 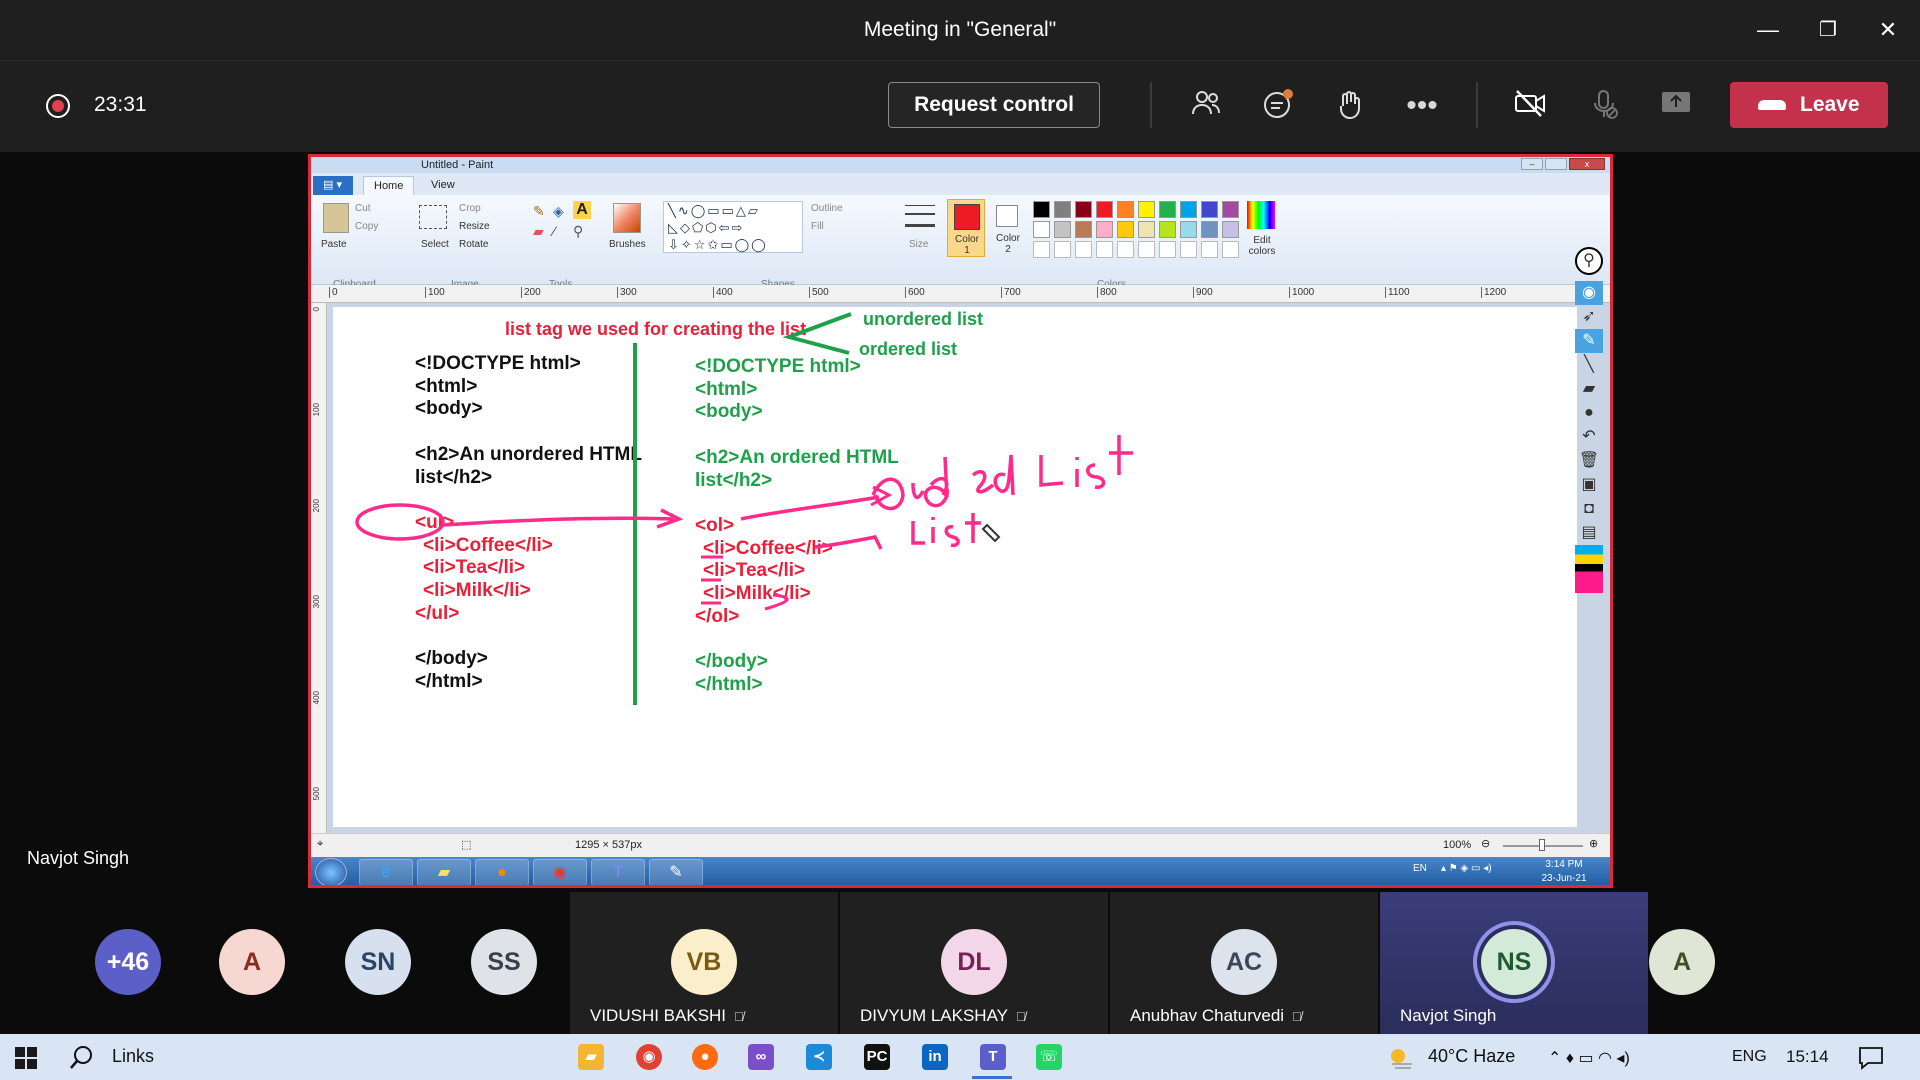 I want to click on brushes-icon, so click(x=627, y=218).